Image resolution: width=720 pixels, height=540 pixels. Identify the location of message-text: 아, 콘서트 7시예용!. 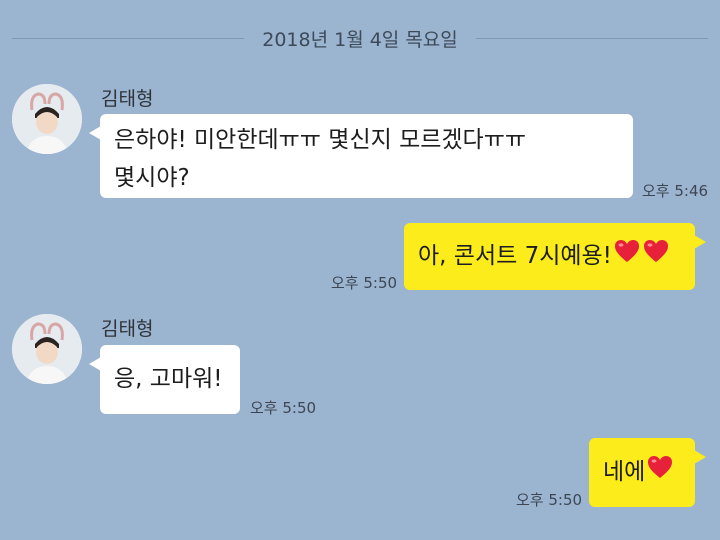
(515, 256).